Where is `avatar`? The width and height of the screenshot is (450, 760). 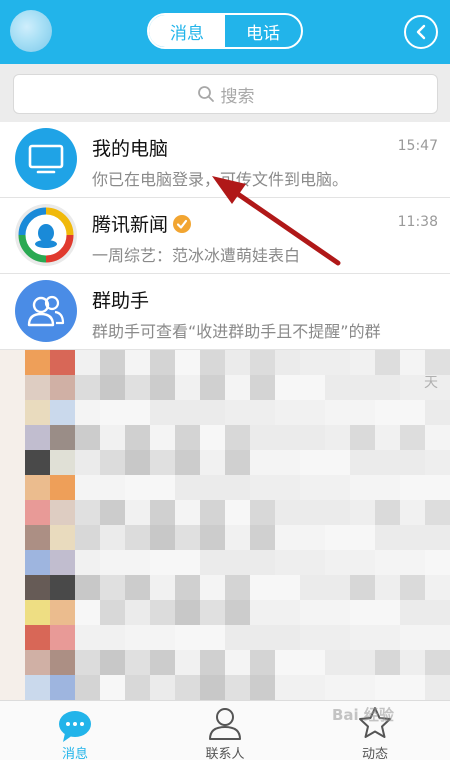 avatar is located at coordinates (31, 31).